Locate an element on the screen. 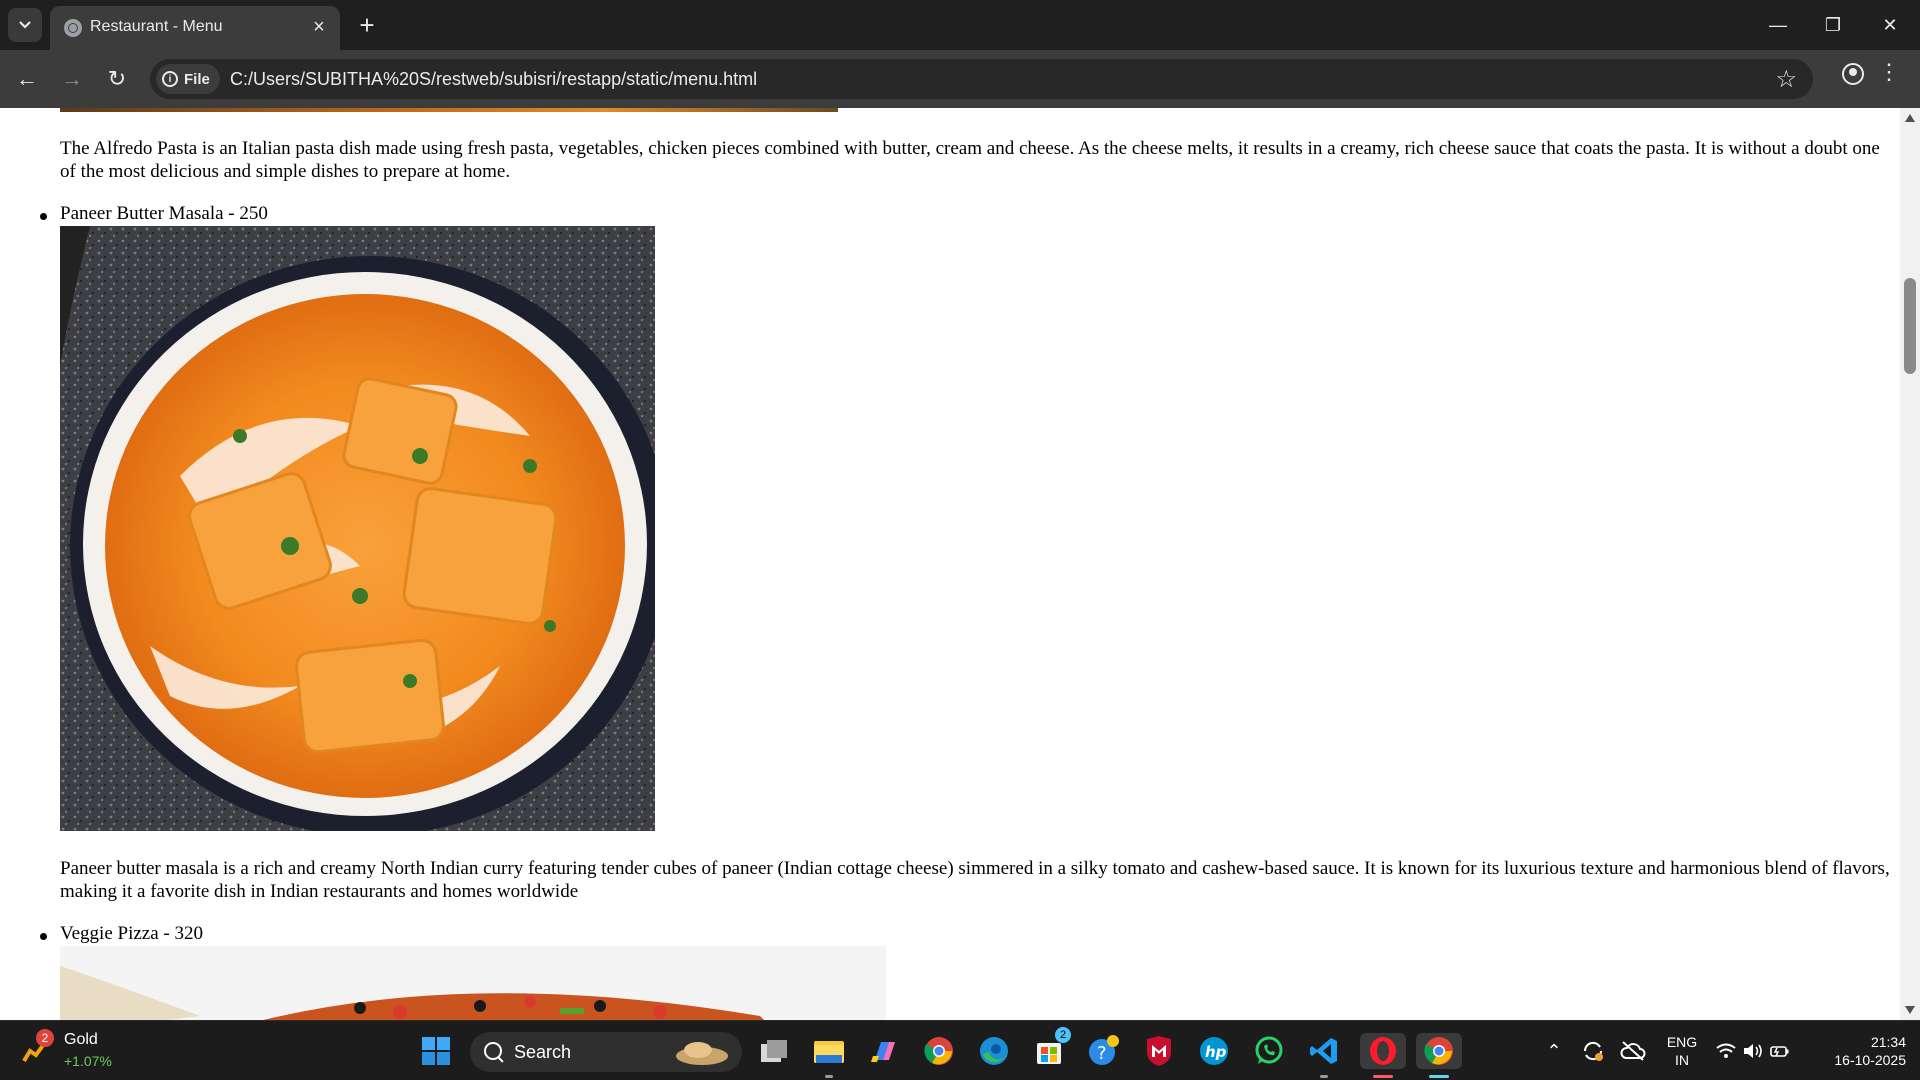 The width and height of the screenshot is (1920, 1080). minimize-button: — is located at coordinates (1778, 25).